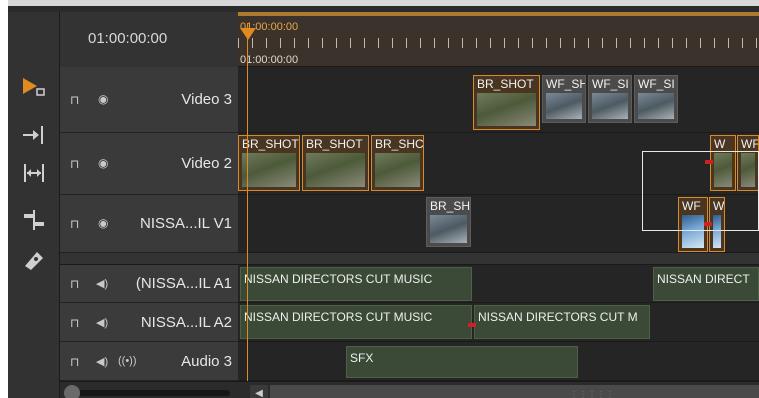  Describe the element at coordinates (206, 99) in the screenshot. I see `track-name: Video 3` at that location.